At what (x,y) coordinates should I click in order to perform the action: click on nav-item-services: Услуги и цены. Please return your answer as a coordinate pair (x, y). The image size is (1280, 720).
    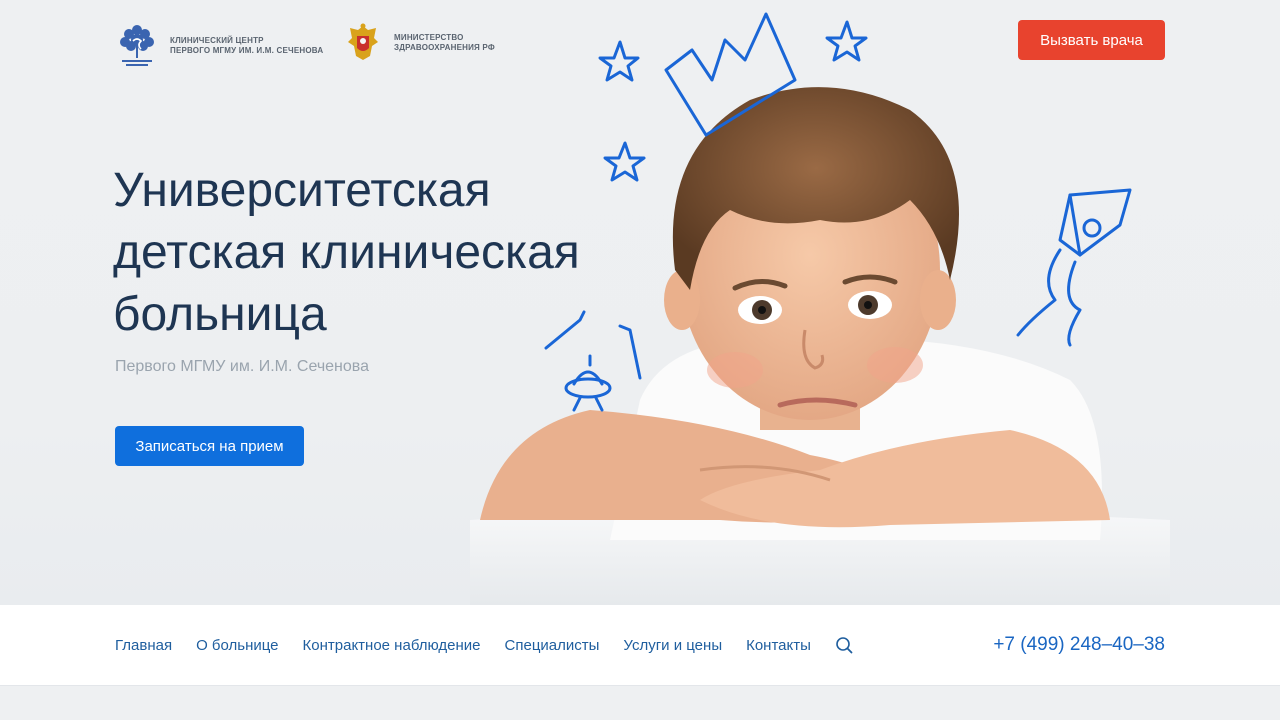
    Looking at the image, I should click on (672, 645).